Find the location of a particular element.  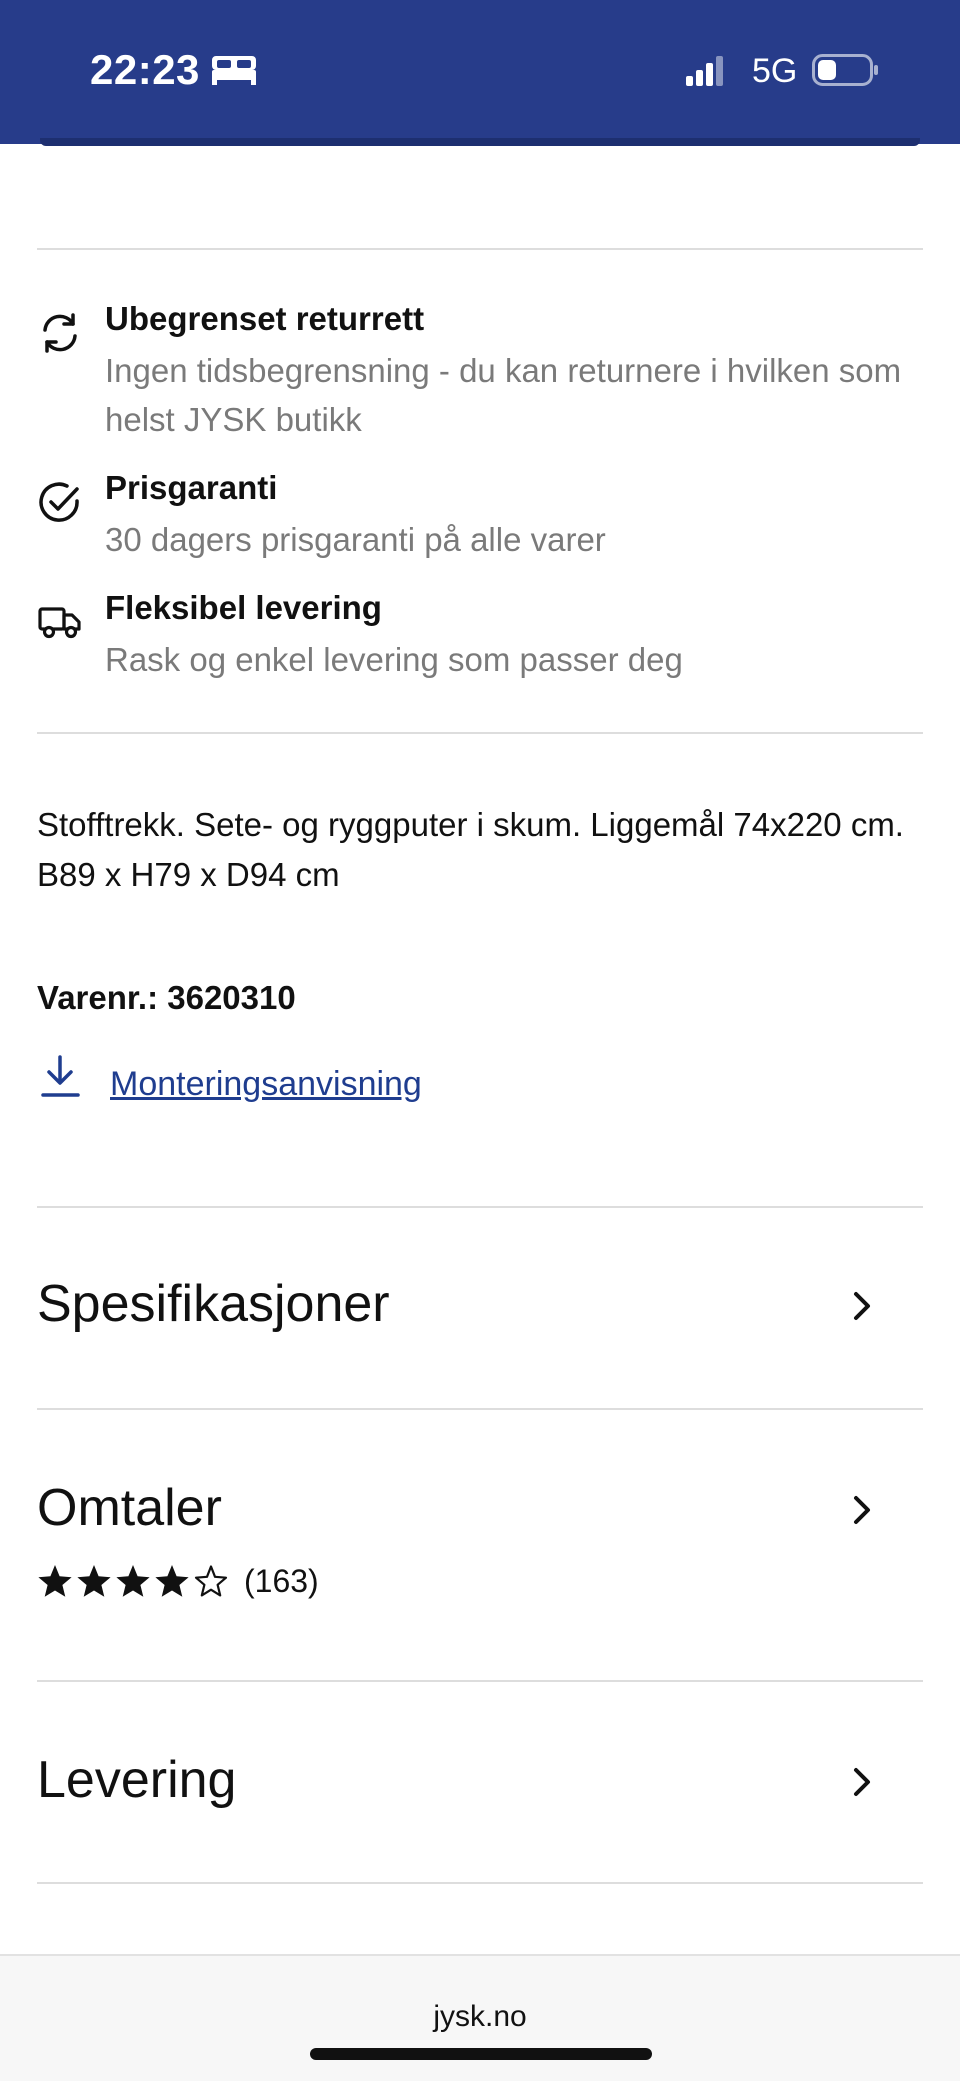

star-empty-icon is located at coordinates (211, 1581).